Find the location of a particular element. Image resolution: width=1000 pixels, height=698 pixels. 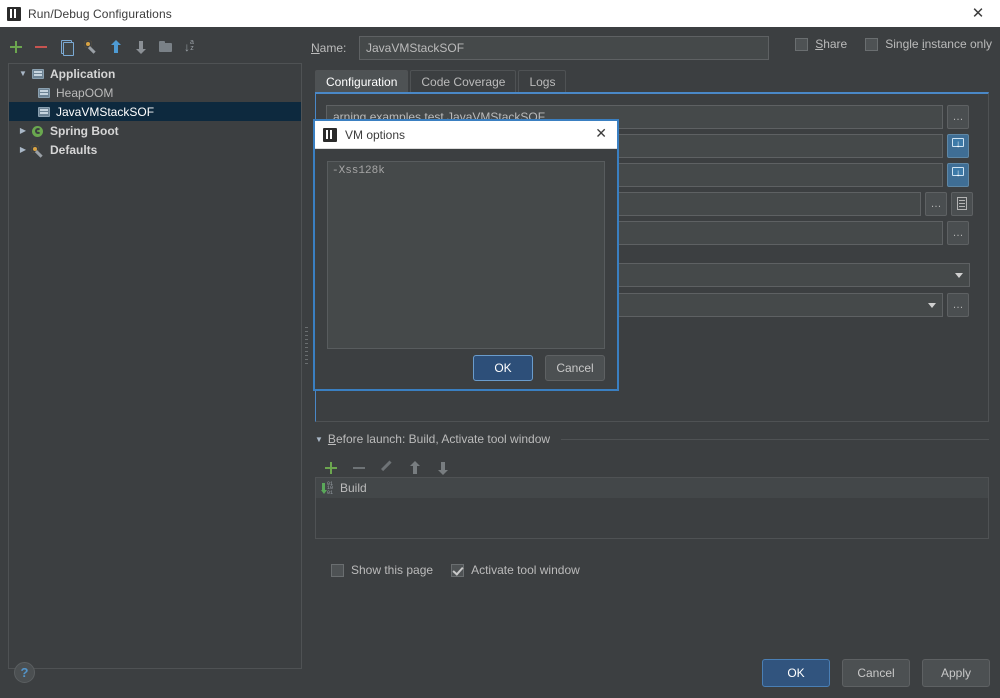

remove-configuration-button is located at coordinates (41, 47).